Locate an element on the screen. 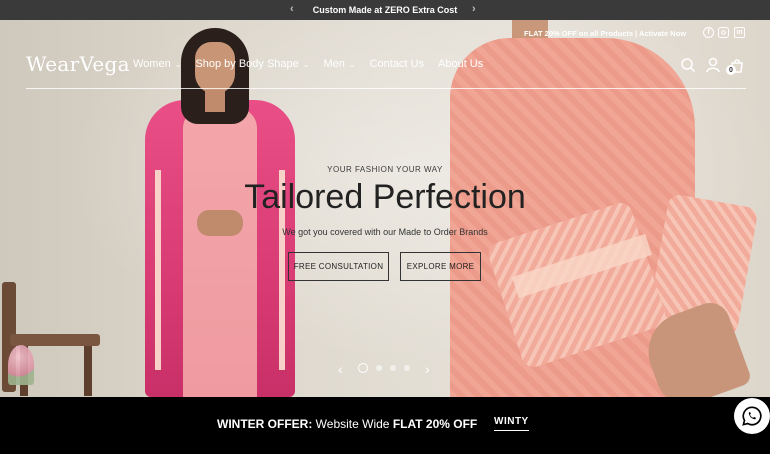  nav-about-us: About Us is located at coordinates (460, 64).